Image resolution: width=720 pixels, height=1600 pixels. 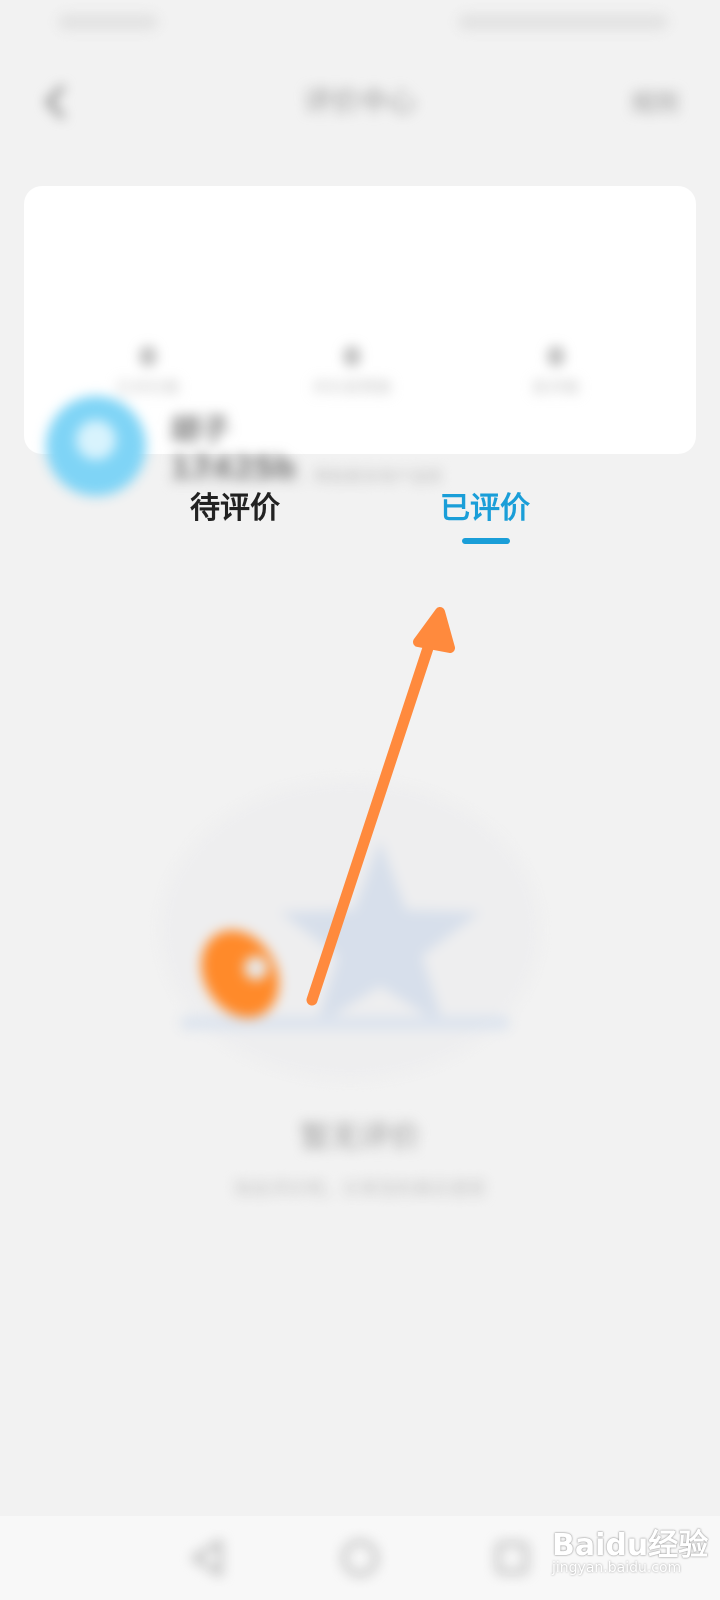 I want to click on back-arrow-icon, so click(x=56, y=102).